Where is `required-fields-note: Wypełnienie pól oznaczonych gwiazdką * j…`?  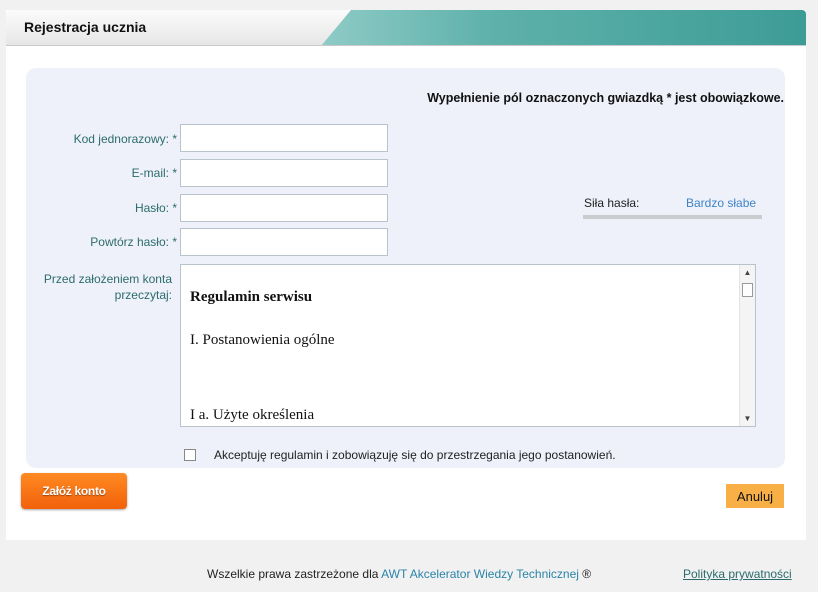
required-fields-note: Wypełnienie pól oznaczonych gwiazdką * j… is located at coordinates (605, 98).